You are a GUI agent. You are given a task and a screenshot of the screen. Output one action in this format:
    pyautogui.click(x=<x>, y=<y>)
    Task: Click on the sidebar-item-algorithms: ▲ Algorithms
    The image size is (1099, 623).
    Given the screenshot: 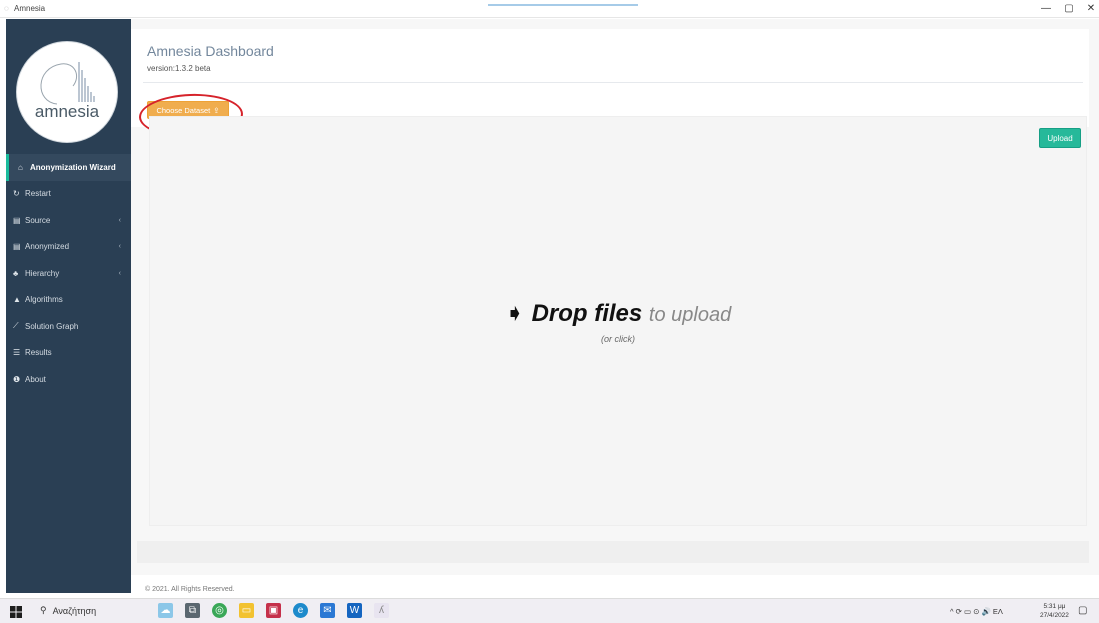 What is the action you would take?
    pyautogui.click(x=68, y=300)
    